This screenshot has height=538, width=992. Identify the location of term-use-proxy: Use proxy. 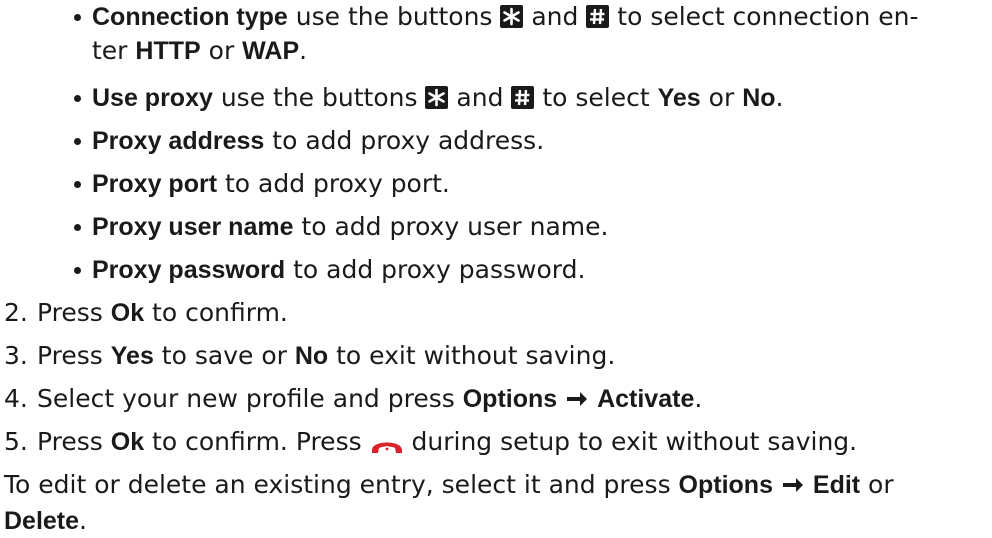
(152, 98).